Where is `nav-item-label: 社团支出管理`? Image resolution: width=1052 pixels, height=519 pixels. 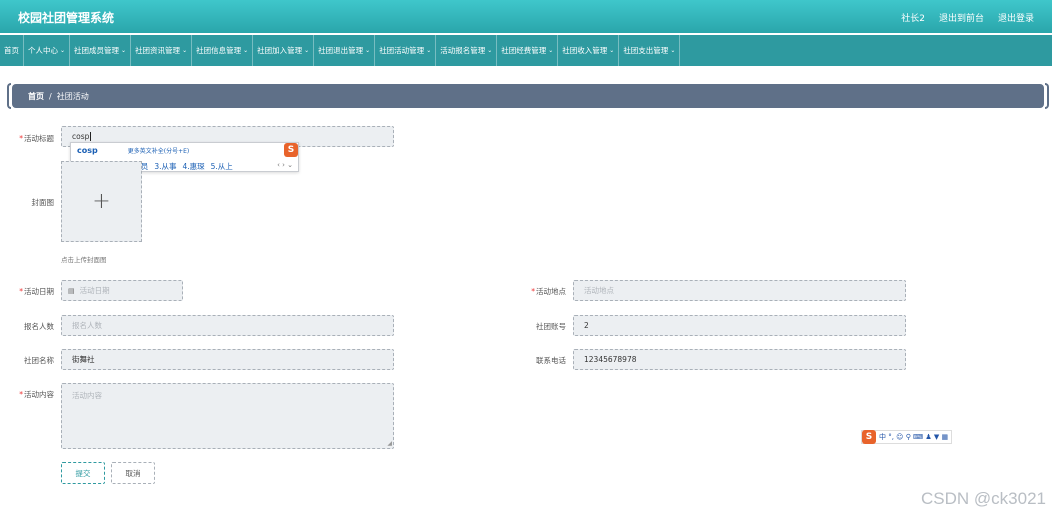 nav-item-label: 社团支出管理 is located at coordinates (646, 50).